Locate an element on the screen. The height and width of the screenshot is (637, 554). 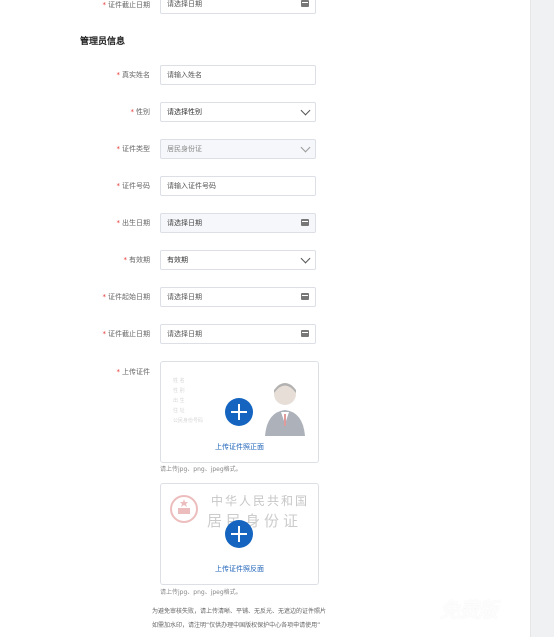
real-name-input is located at coordinates (238, 75).